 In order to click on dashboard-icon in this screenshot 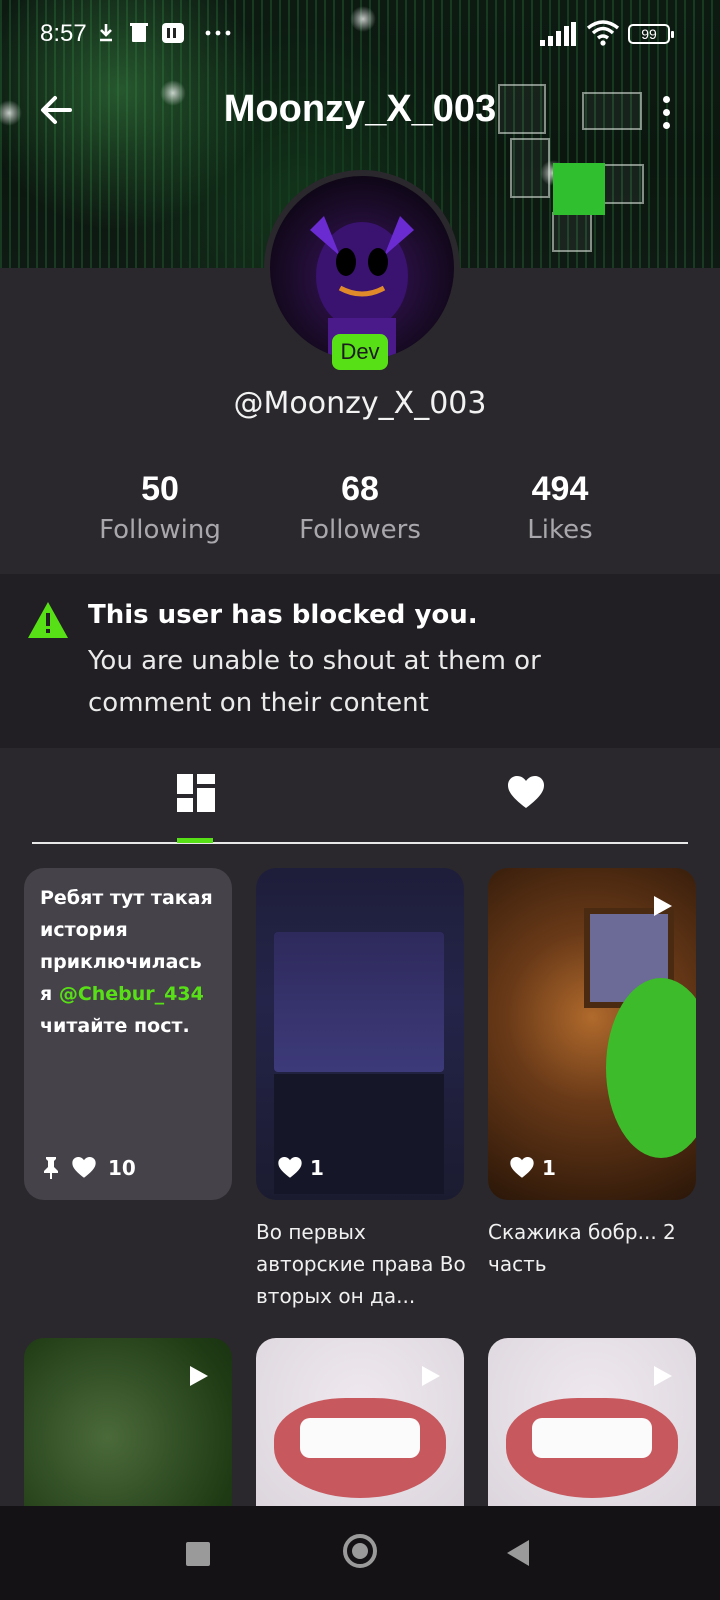, I will do `click(196, 793)`.